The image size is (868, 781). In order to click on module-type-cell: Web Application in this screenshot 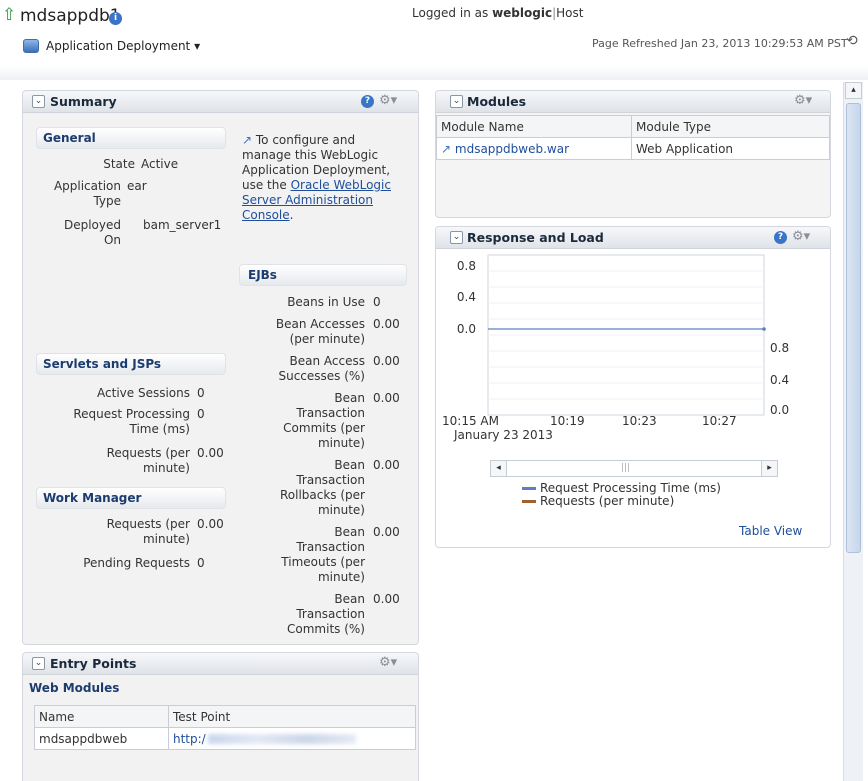, I will do `click(730, 148)`.